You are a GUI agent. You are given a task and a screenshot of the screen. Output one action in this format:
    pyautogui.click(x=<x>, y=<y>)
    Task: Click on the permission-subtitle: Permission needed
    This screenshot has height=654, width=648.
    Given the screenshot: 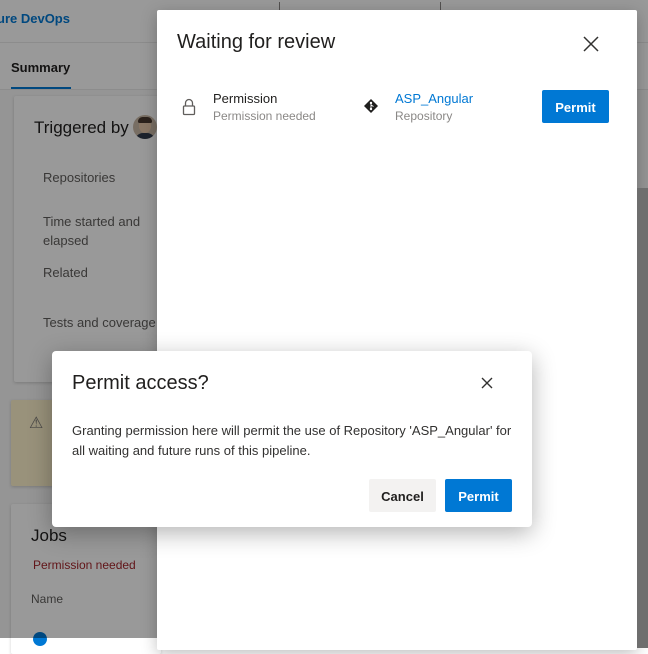 What is the action you would take?
    pyautogui.click(x=264, y=116)
    